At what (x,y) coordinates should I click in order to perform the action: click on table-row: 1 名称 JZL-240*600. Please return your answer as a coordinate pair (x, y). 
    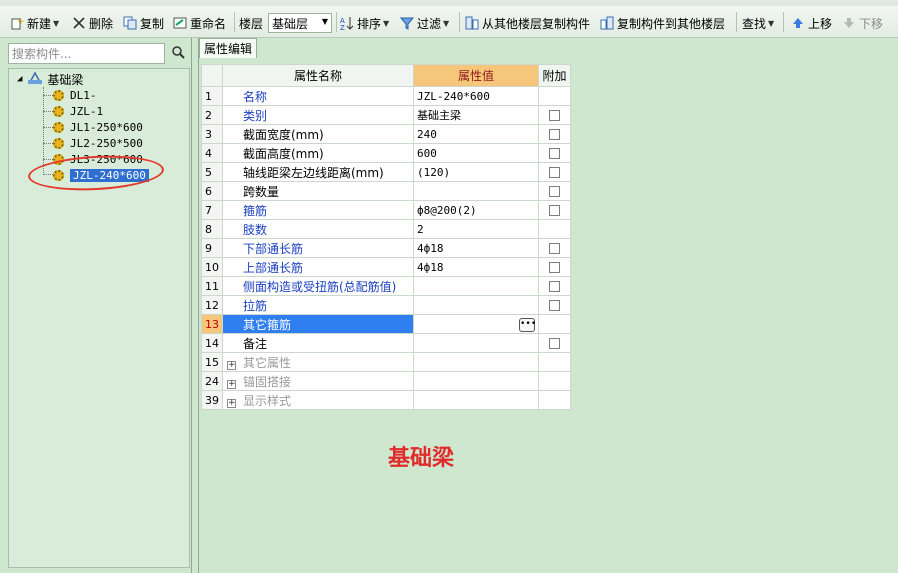
    Looking at the image, I should click on (386, 96).